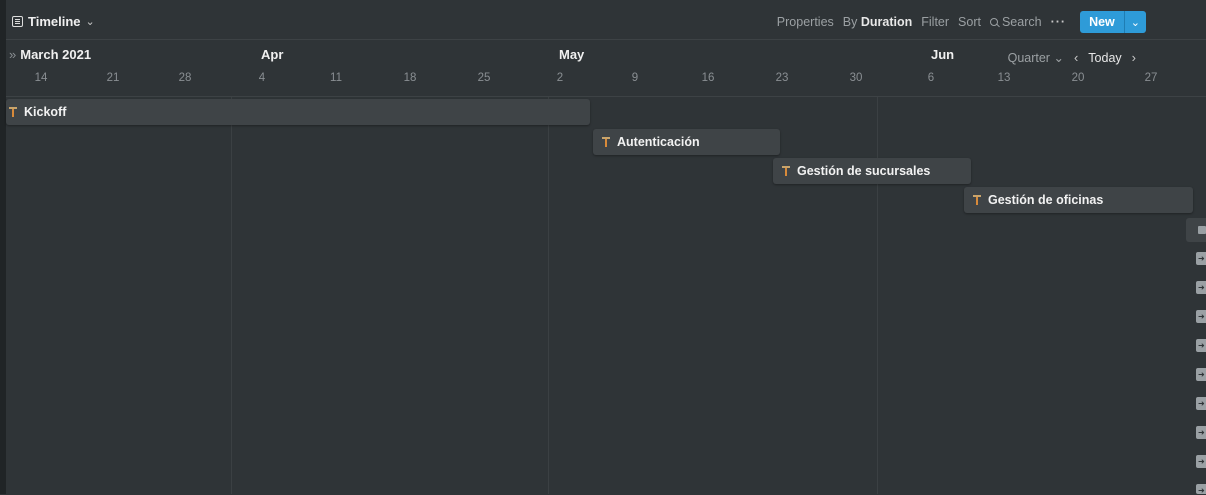  What do you see at coordinates (1134, 57) in the screenshot?
I see `chevron-right-icon: ›` at bounding box center [1134, 57].